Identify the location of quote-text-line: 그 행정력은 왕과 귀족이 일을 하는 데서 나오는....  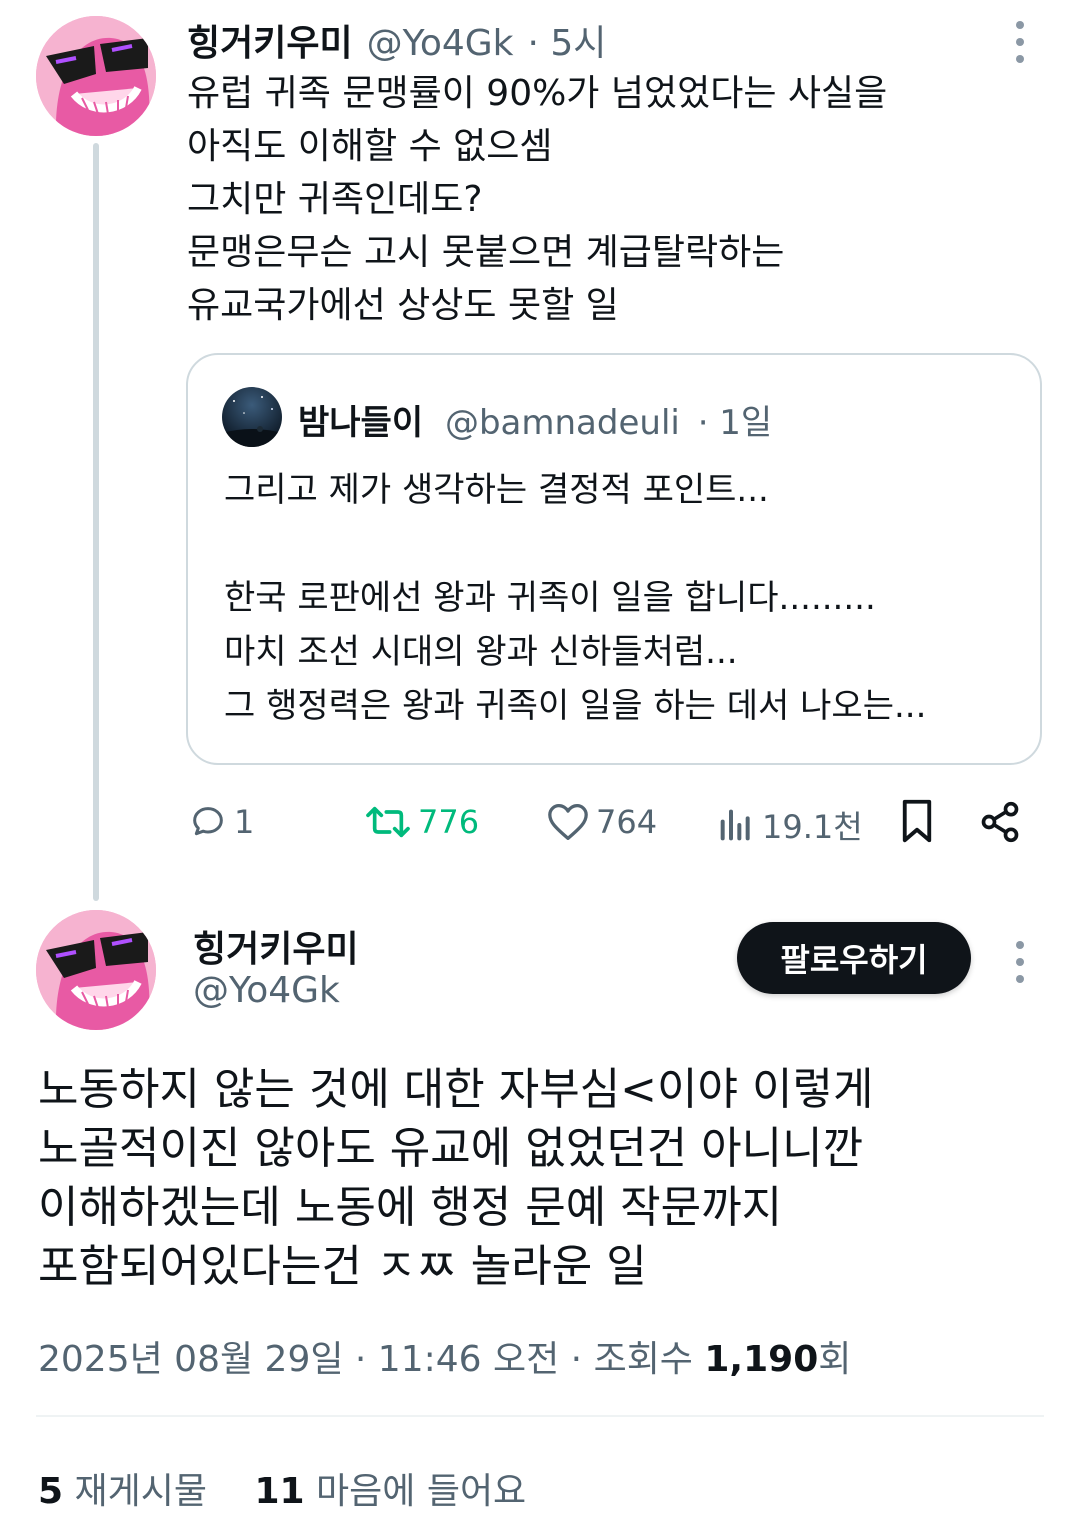
(575, 706).